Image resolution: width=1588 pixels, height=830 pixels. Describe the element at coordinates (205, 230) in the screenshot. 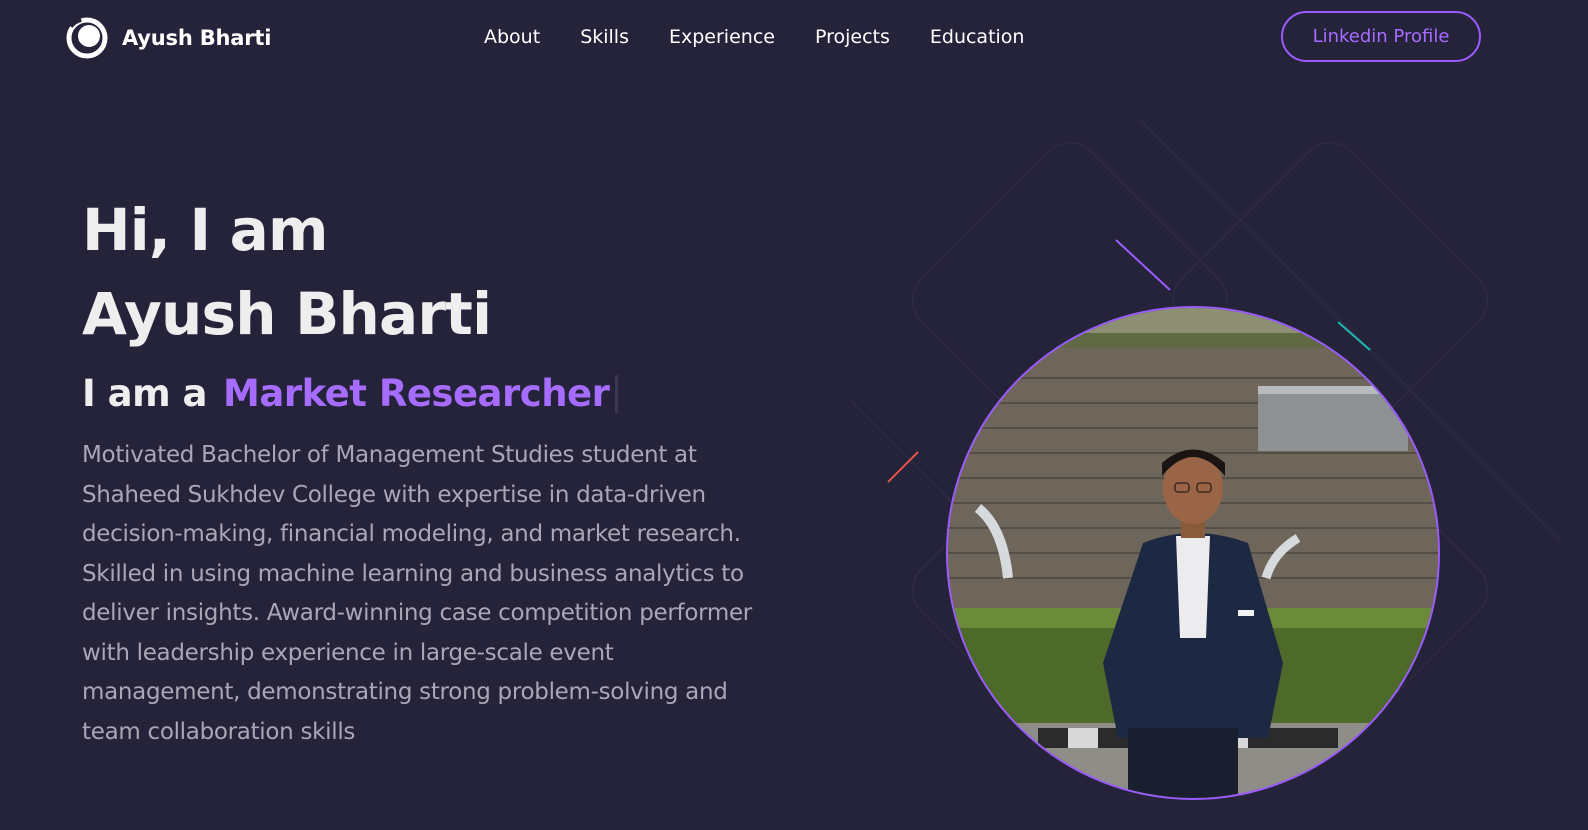

I see `hero-greeting: Hi, I am` at that location.